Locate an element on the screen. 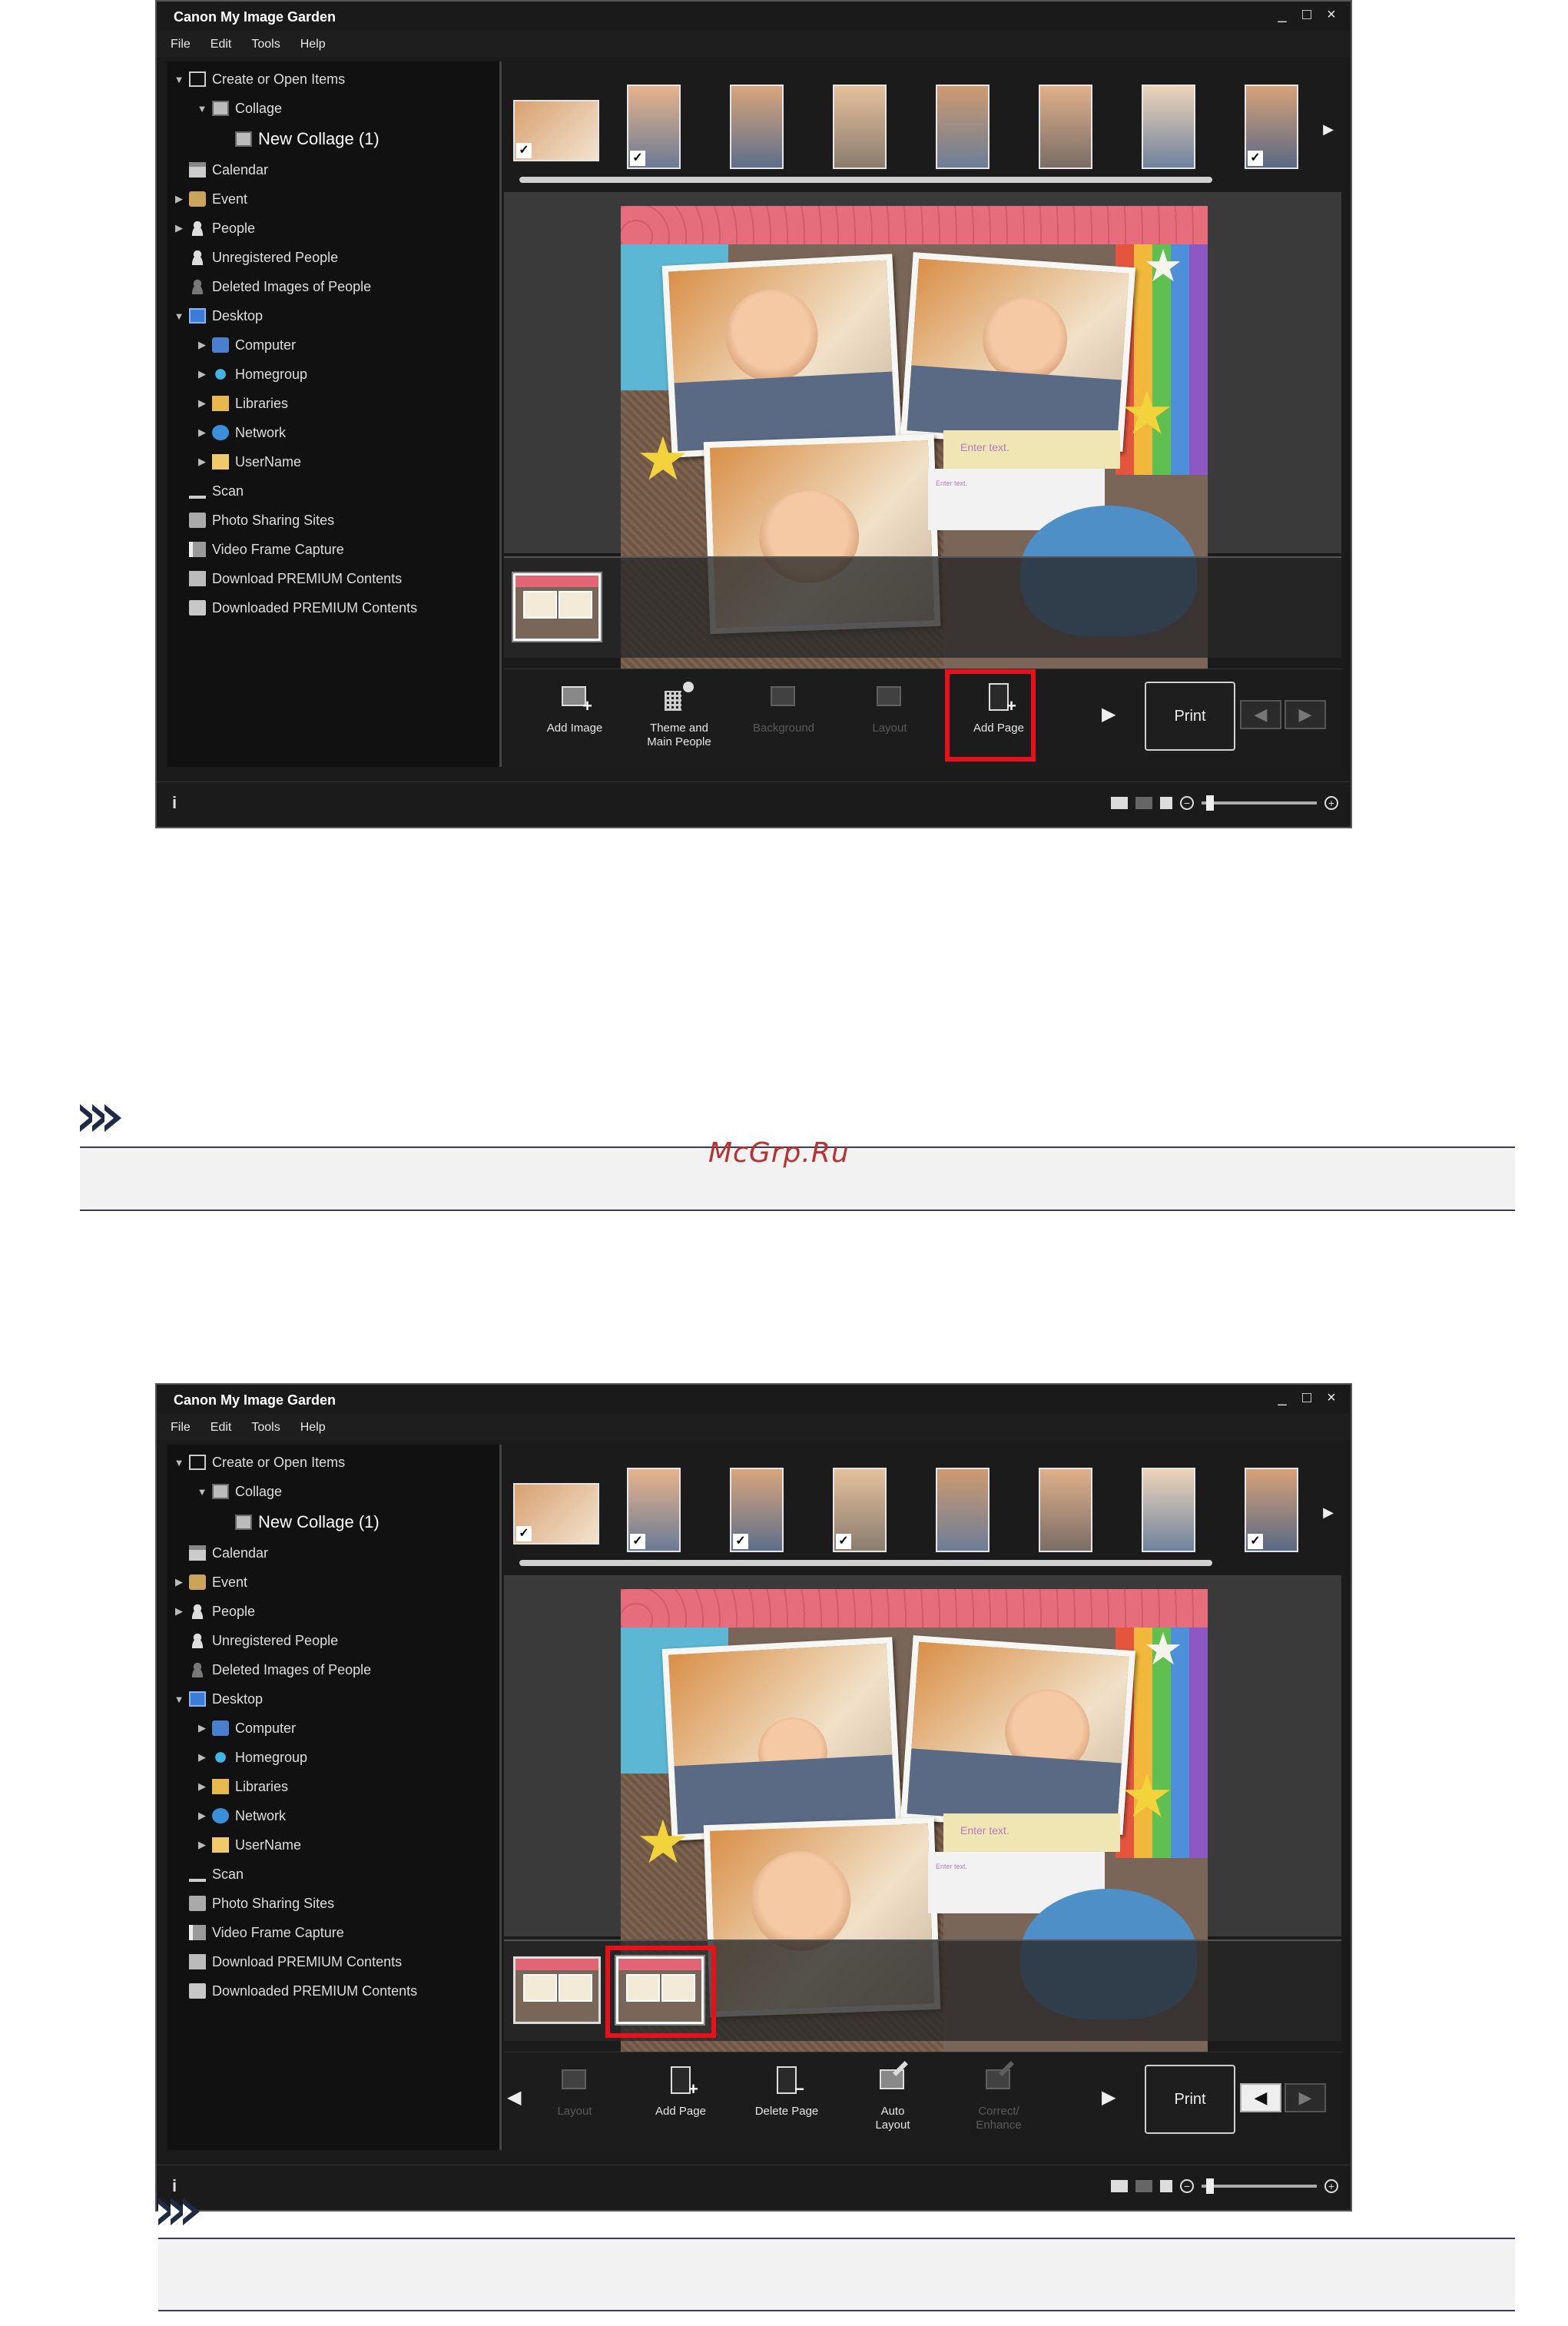 This screenshot has width=1568, height=2326. double-view-icon is located at coordinates (1143, 2186).